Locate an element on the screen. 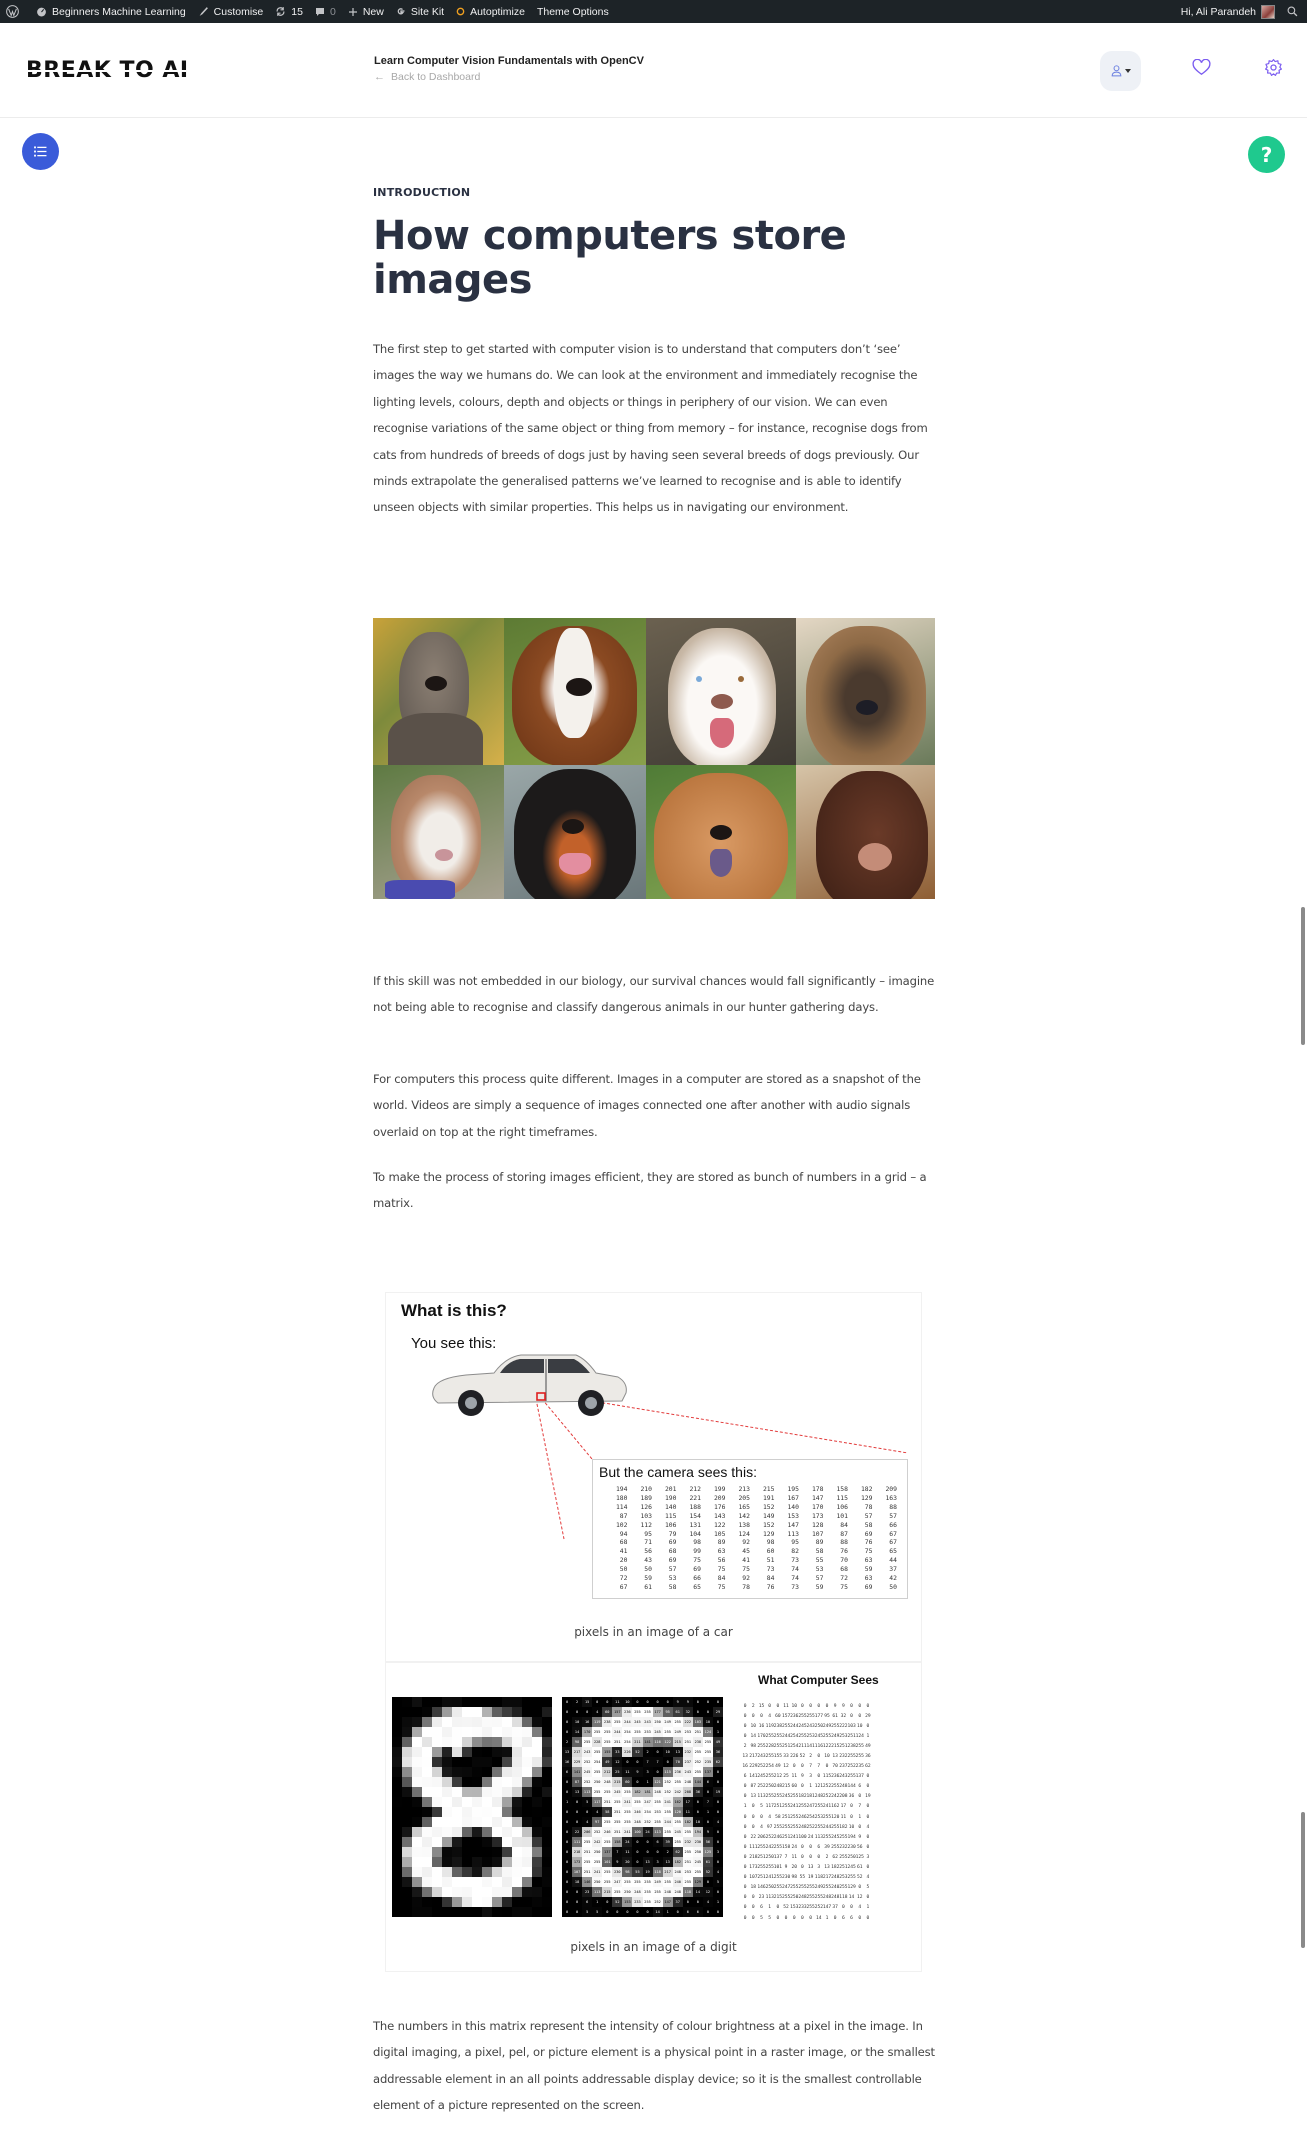 This screenshot has height=2153, width=1307. pixel-labeled: 9 is located at coordinates (707, 1832).